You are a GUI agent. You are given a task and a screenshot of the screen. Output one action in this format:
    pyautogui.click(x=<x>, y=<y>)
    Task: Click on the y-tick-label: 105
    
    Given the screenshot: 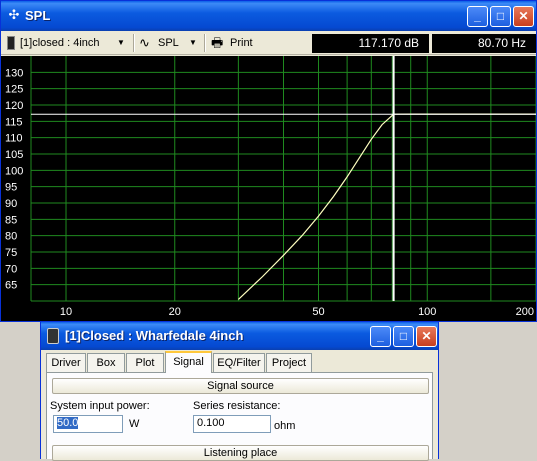 What is the action you would take?
    pyautogui.click(x=14, y=155)
    